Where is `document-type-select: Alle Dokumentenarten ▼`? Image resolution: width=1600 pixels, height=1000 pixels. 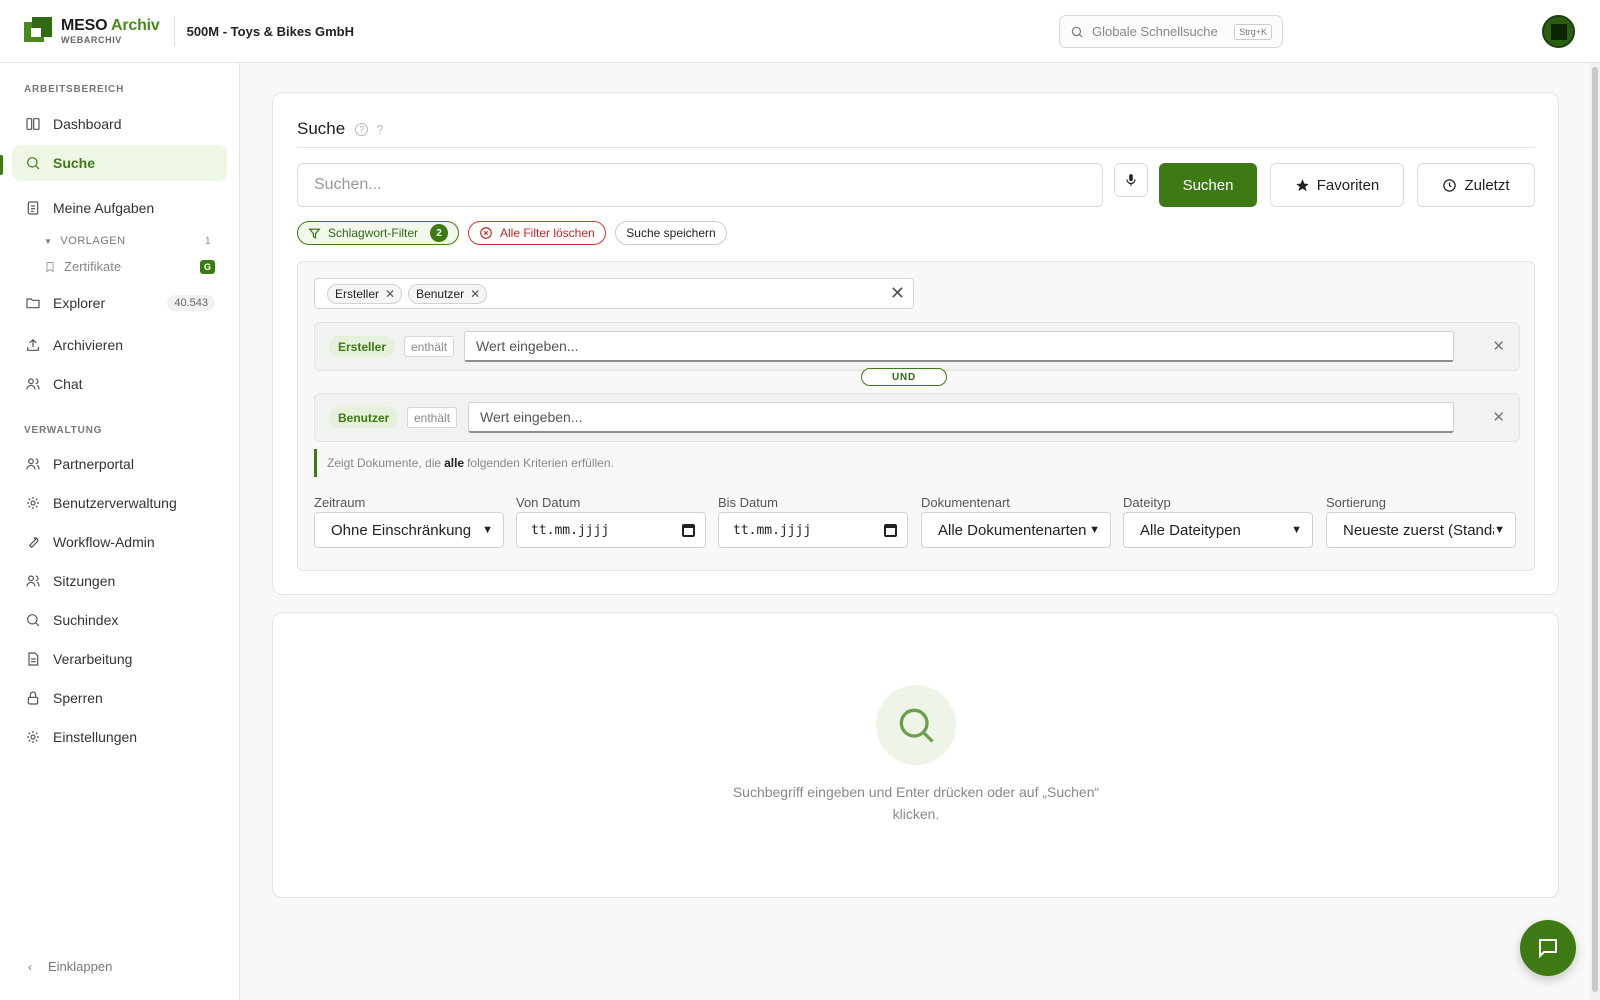 document-type-select: Alle Dokumentenarten ▼ is located at coordinates (1016, 530).